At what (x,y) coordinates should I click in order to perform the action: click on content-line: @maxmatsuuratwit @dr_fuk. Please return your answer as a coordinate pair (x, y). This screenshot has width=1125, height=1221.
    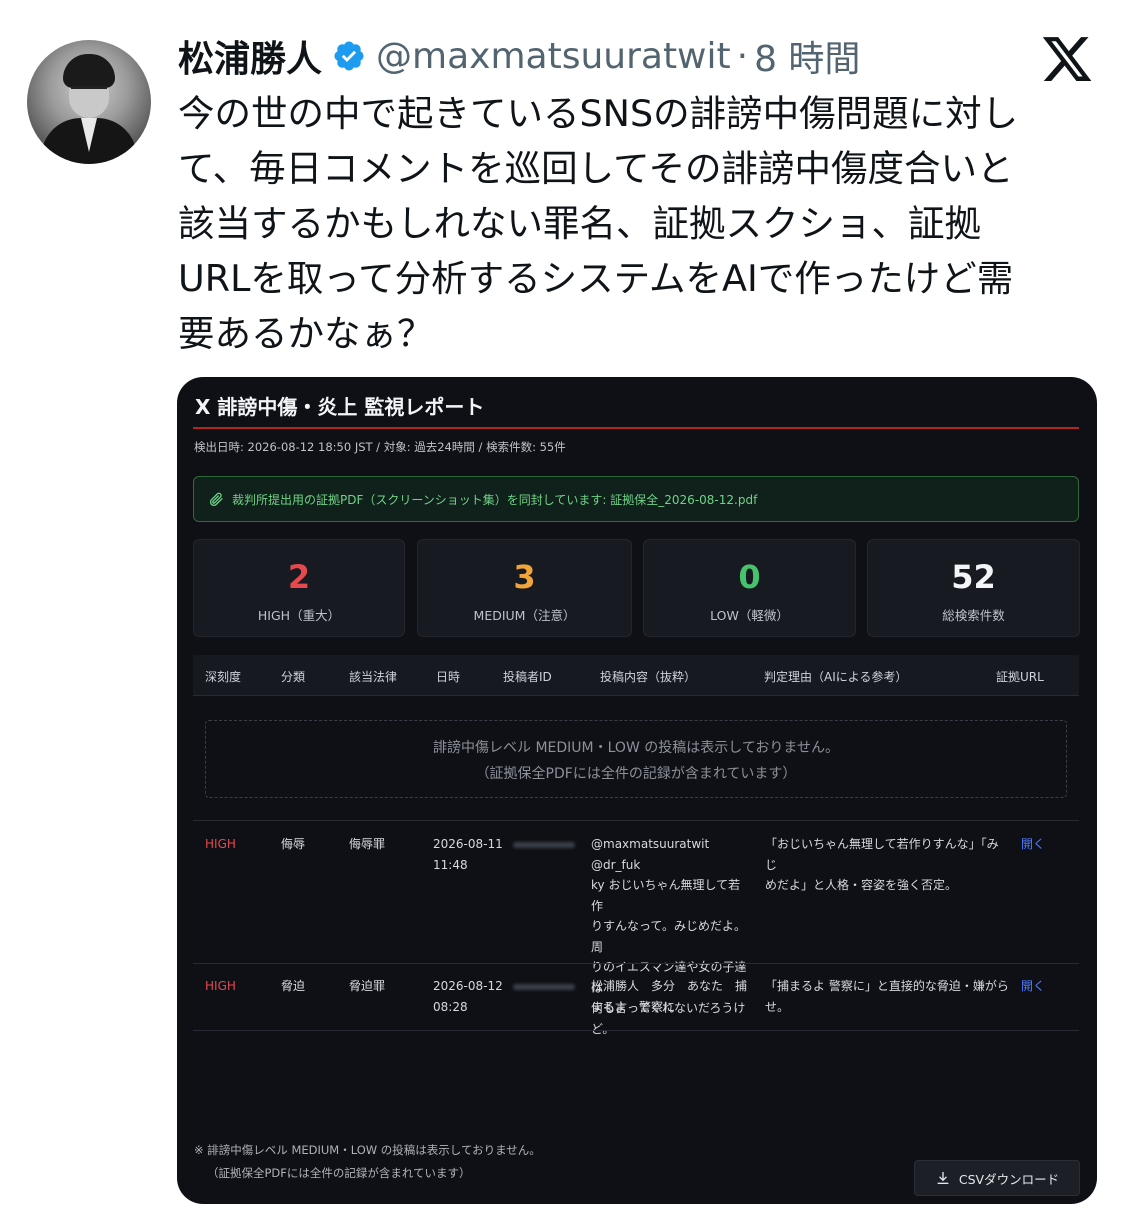
    Looking at the image, I should click on (650, 854).